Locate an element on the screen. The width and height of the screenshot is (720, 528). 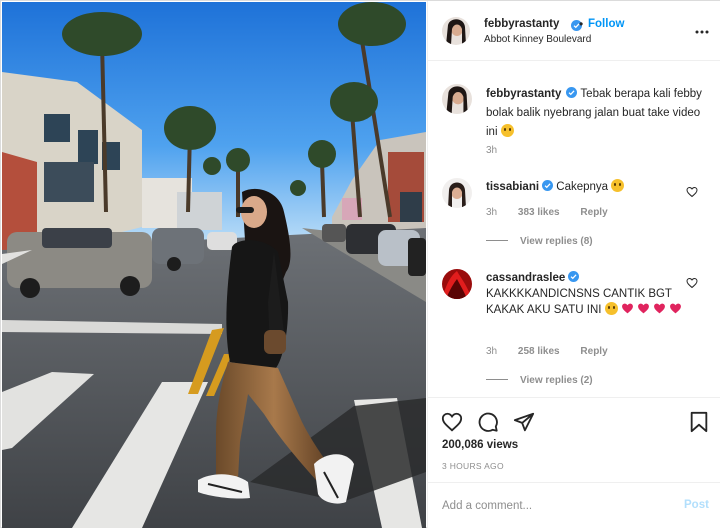
caption-username: febbyrastanty is located at coordinates (523, 94).